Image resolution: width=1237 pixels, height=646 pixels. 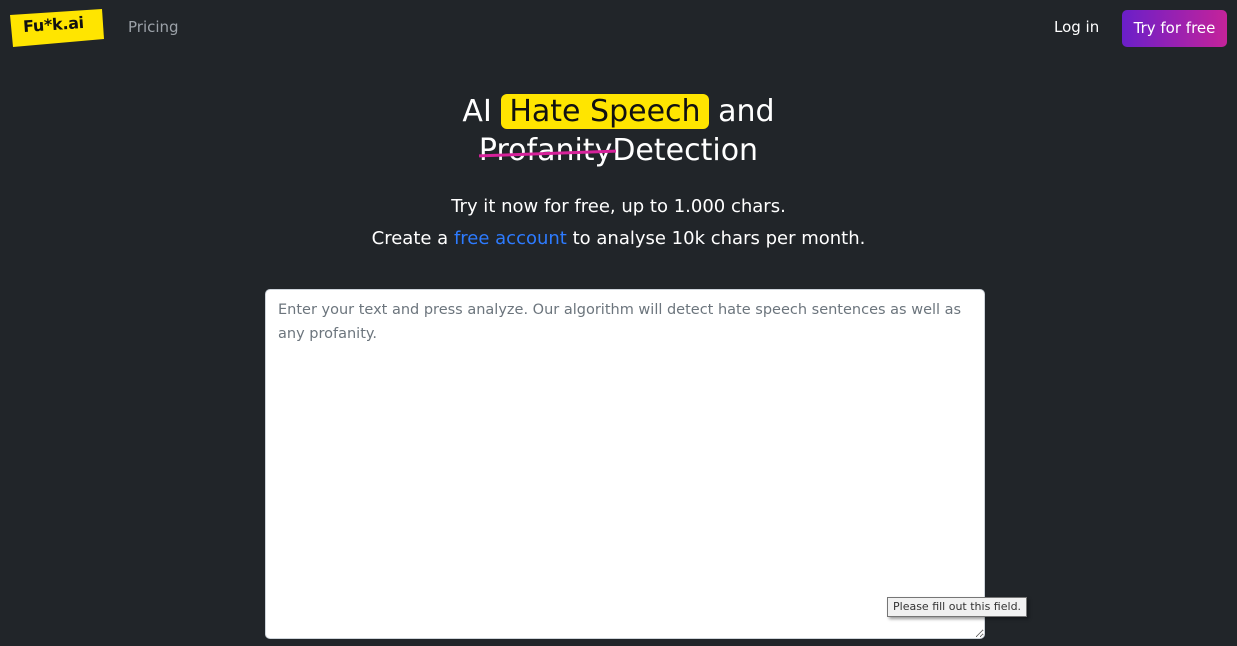 I want to click on hero-title-suffix: and, so click(x=746, y=111).